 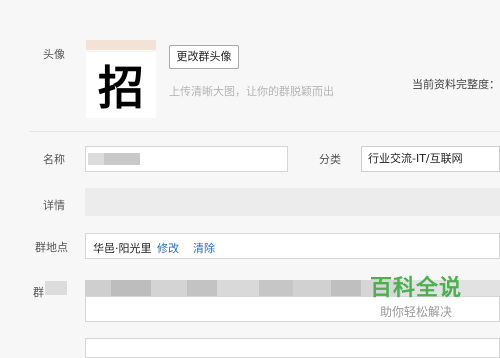 What do you see at coordinates (456, 84) in the screenshot?
I see `completeness-label: 当前资料完整度：` at bounding box center [456, 84].